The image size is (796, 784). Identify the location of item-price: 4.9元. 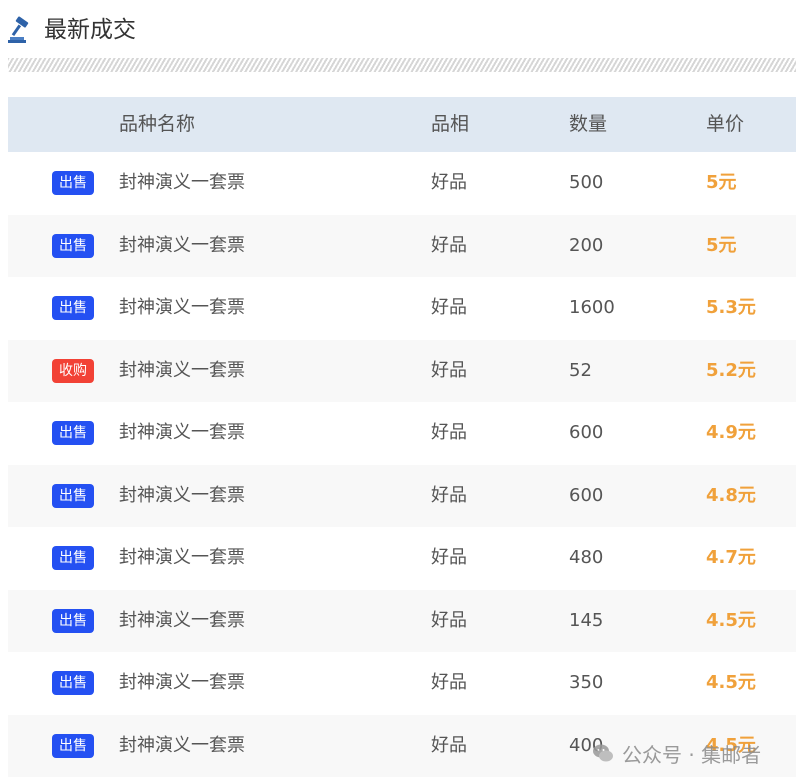
(731, 432).